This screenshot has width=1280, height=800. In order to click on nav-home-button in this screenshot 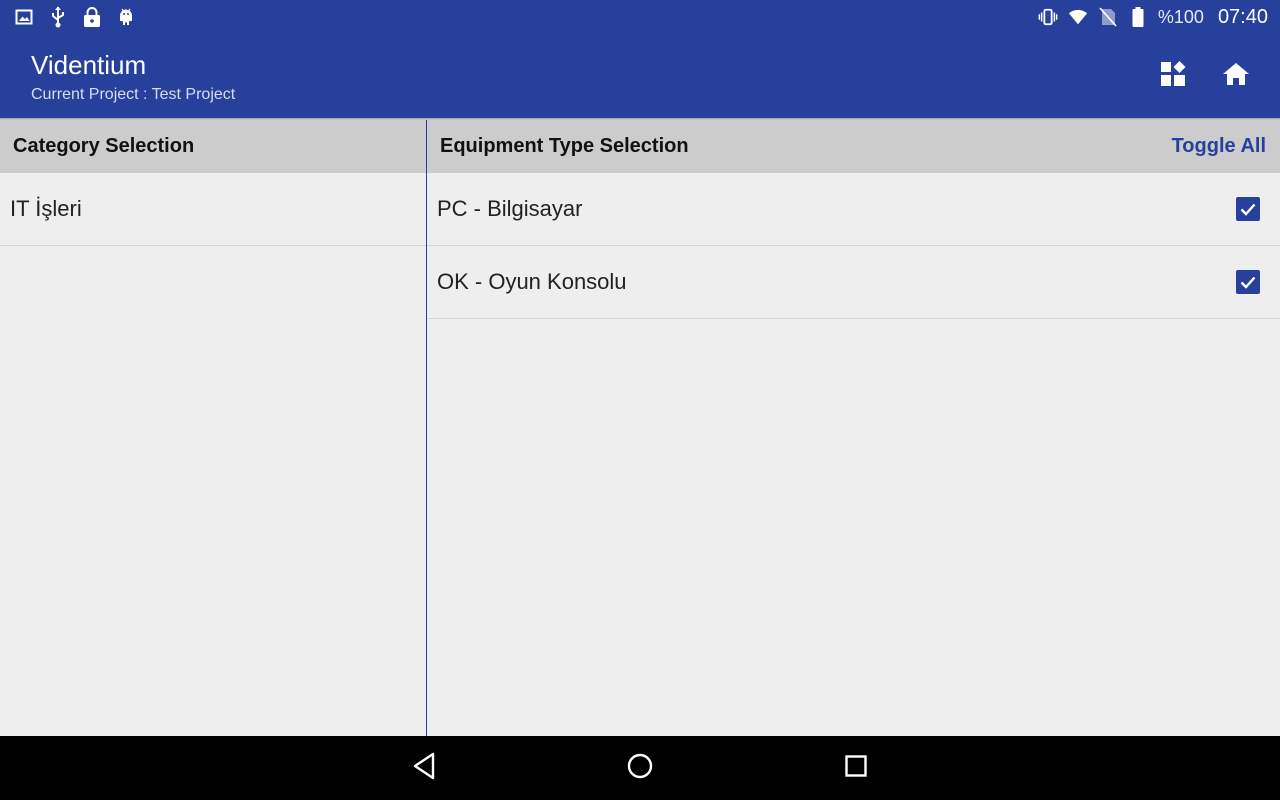, I will do `click(640, 768)`.